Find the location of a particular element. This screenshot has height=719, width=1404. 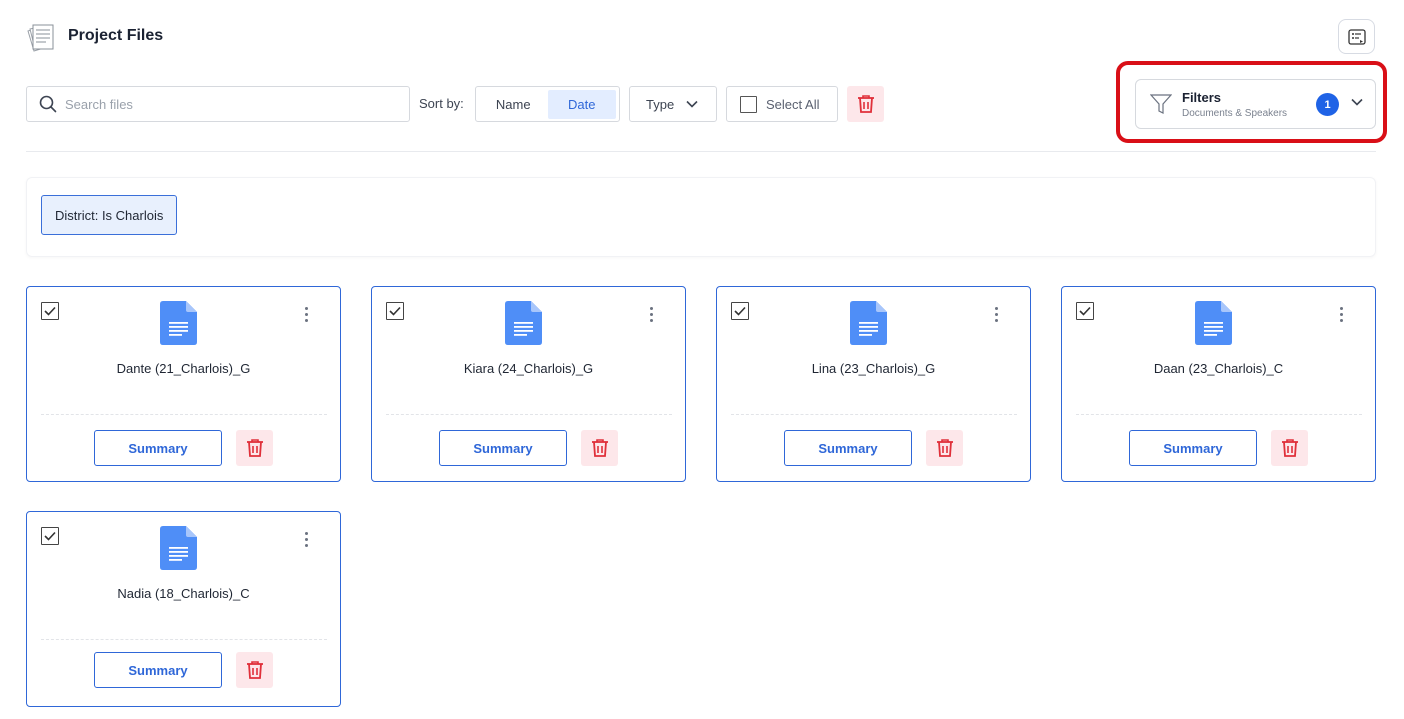

file-card: Kiara (24_Charlois)_G Summary is located at coordinates (528, 384).